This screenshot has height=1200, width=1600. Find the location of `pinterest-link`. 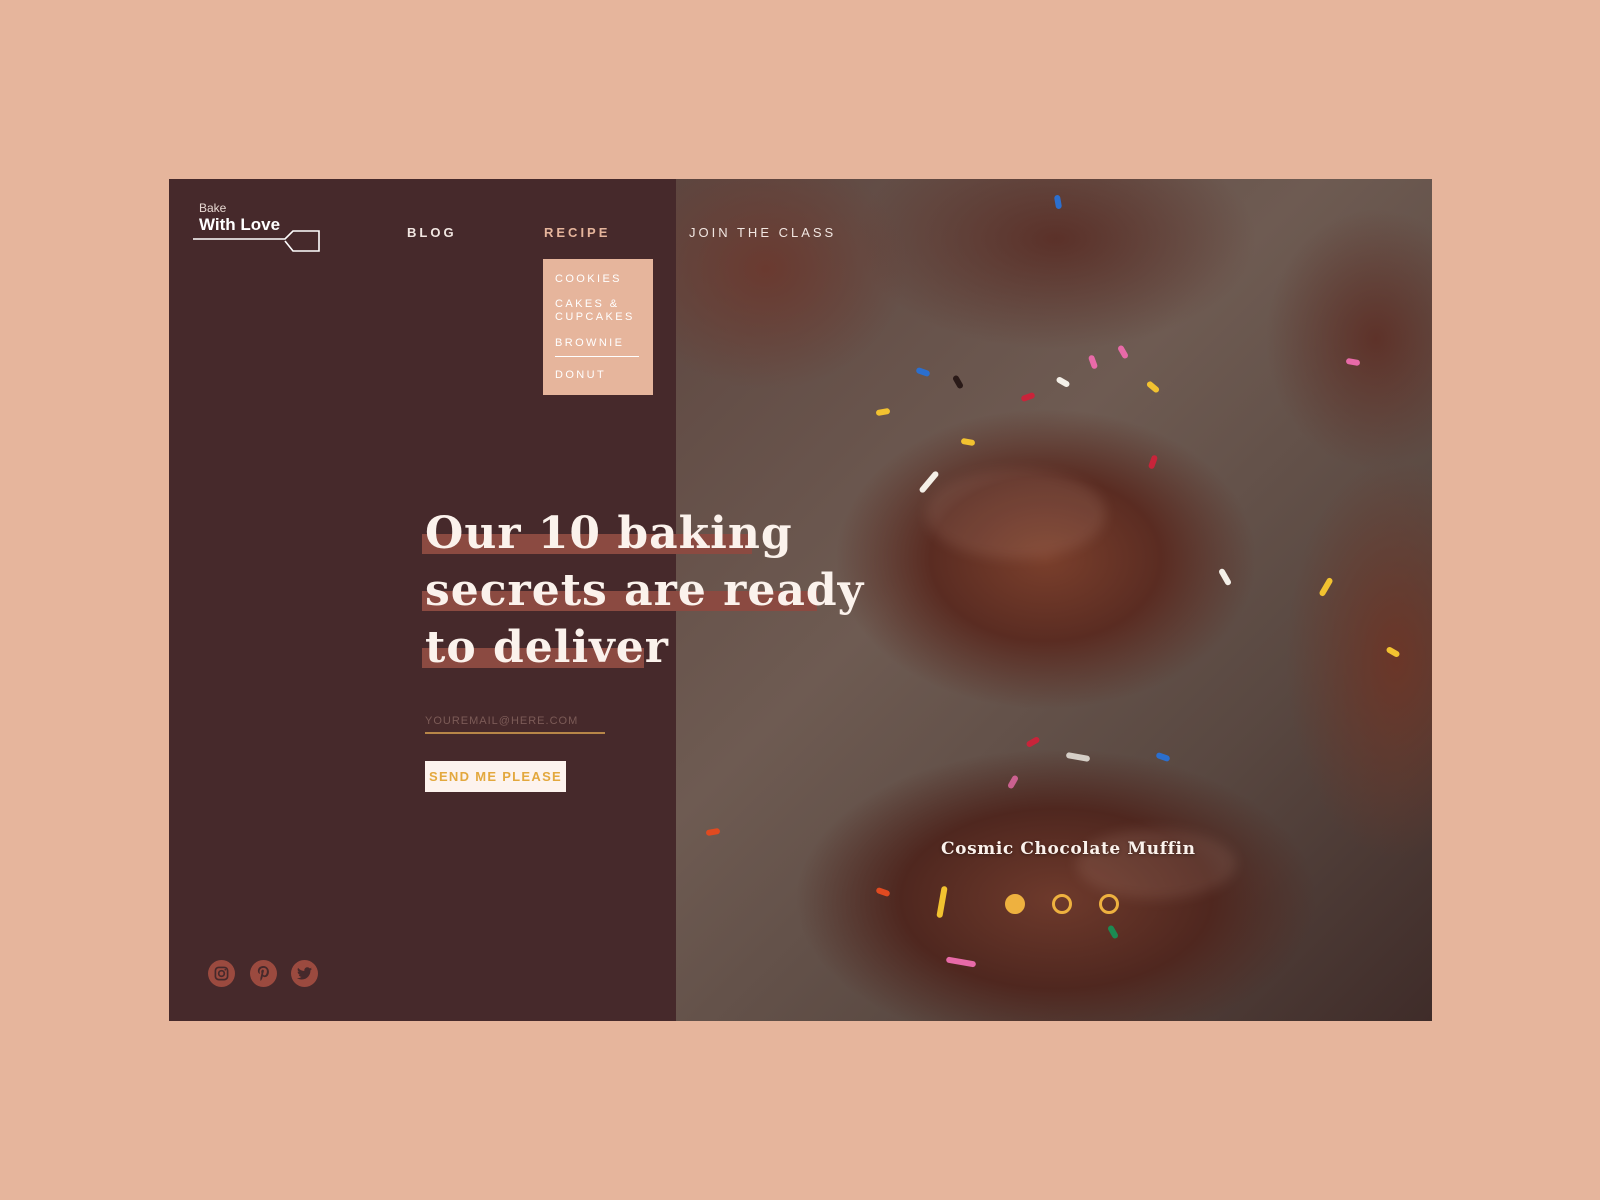

pinterest-link is located at coordinates (263, 973).